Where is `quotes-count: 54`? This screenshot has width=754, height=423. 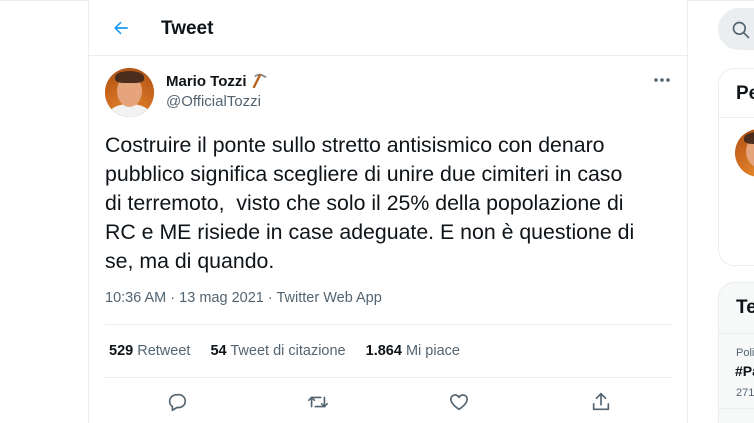
quotes-count: 54 is located at coordinates (218, 351).